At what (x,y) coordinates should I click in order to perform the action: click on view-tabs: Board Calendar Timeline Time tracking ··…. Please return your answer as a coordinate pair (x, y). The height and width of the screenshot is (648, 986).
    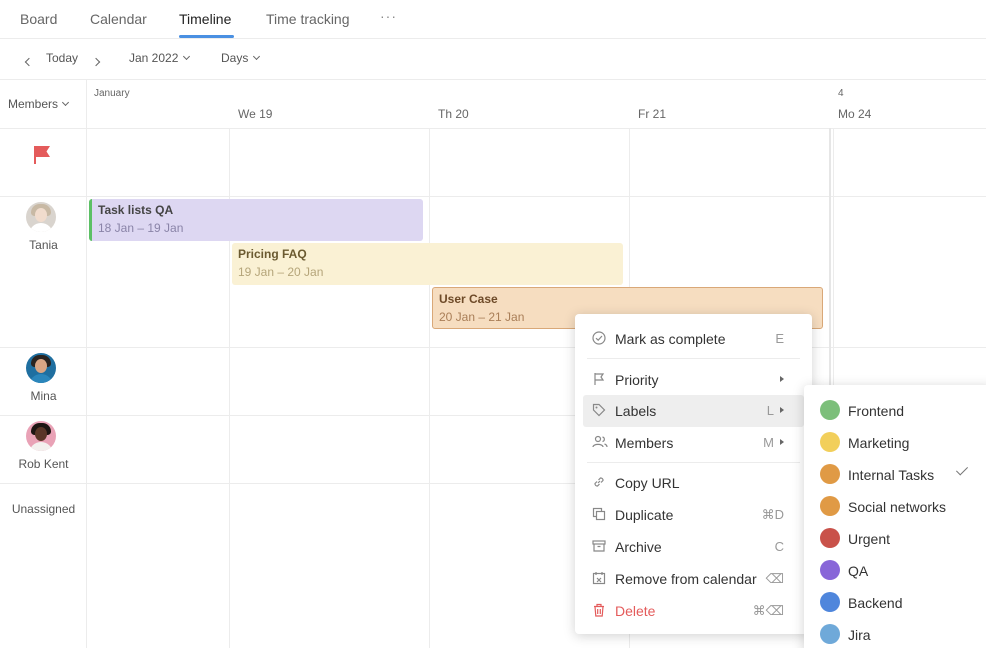
    Looking at the image, I should click on (493, 19).